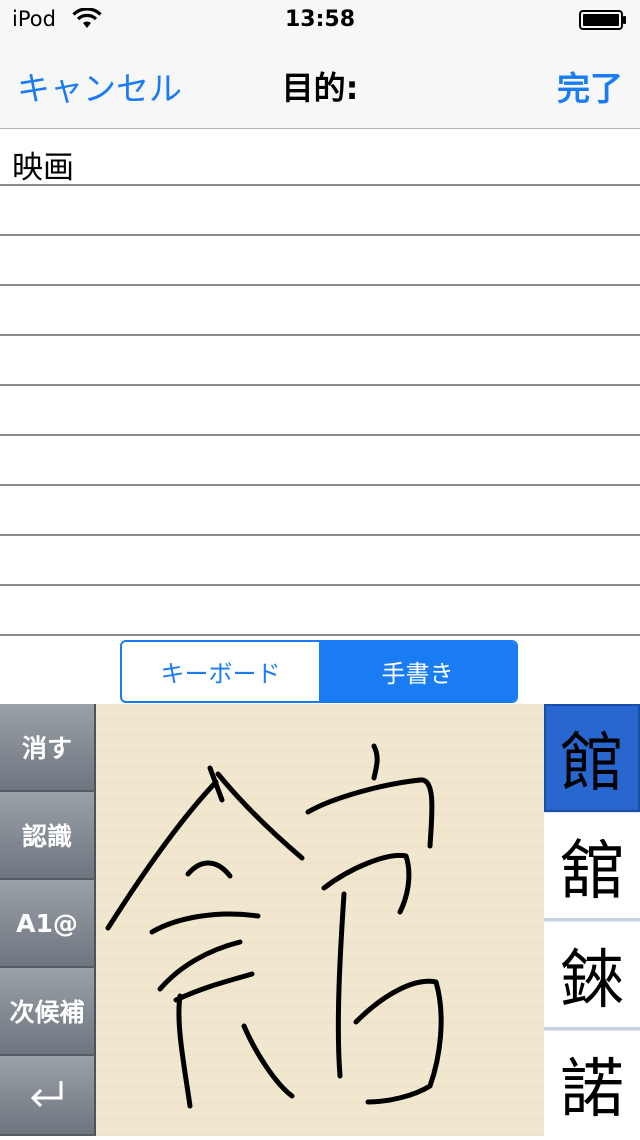 Image resolution: width=640 pixels, height=1140 pixels. What do you see at coordinates (592, 976) in the screenshot?
I see `candidate-item: 錸` at bounding box center [592, 976].